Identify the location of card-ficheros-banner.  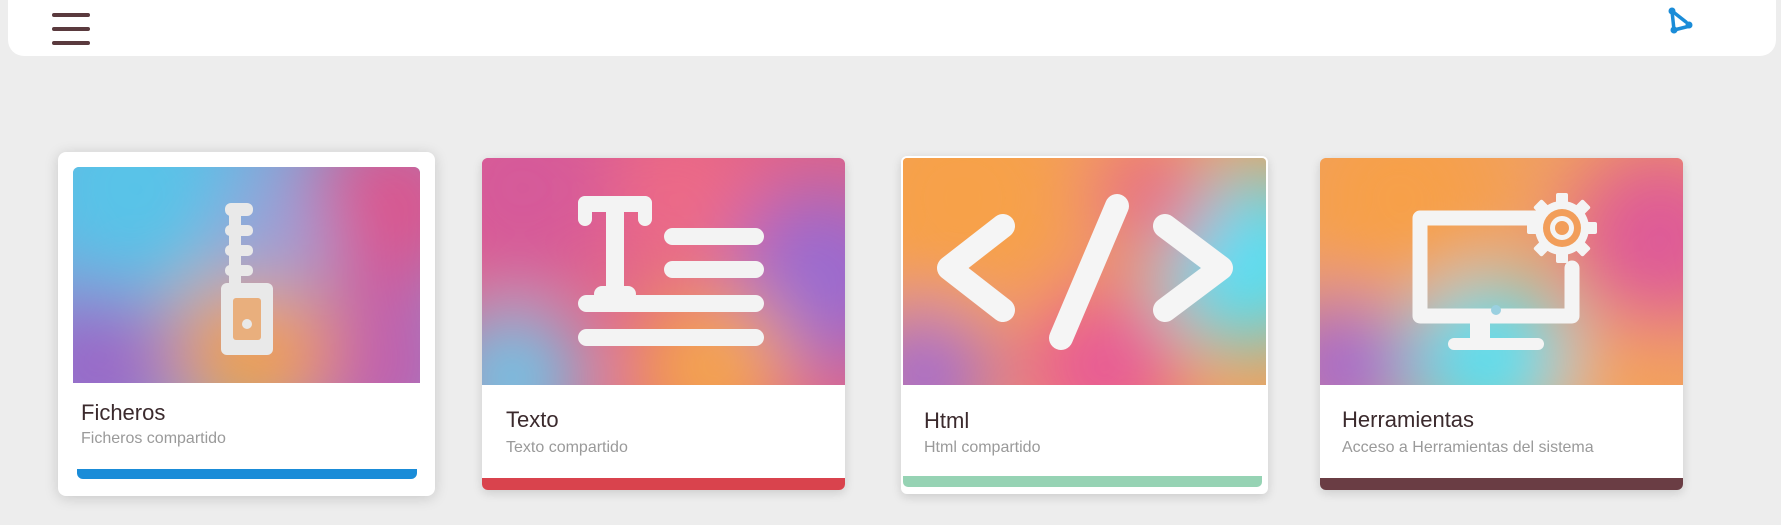
(246, 275).